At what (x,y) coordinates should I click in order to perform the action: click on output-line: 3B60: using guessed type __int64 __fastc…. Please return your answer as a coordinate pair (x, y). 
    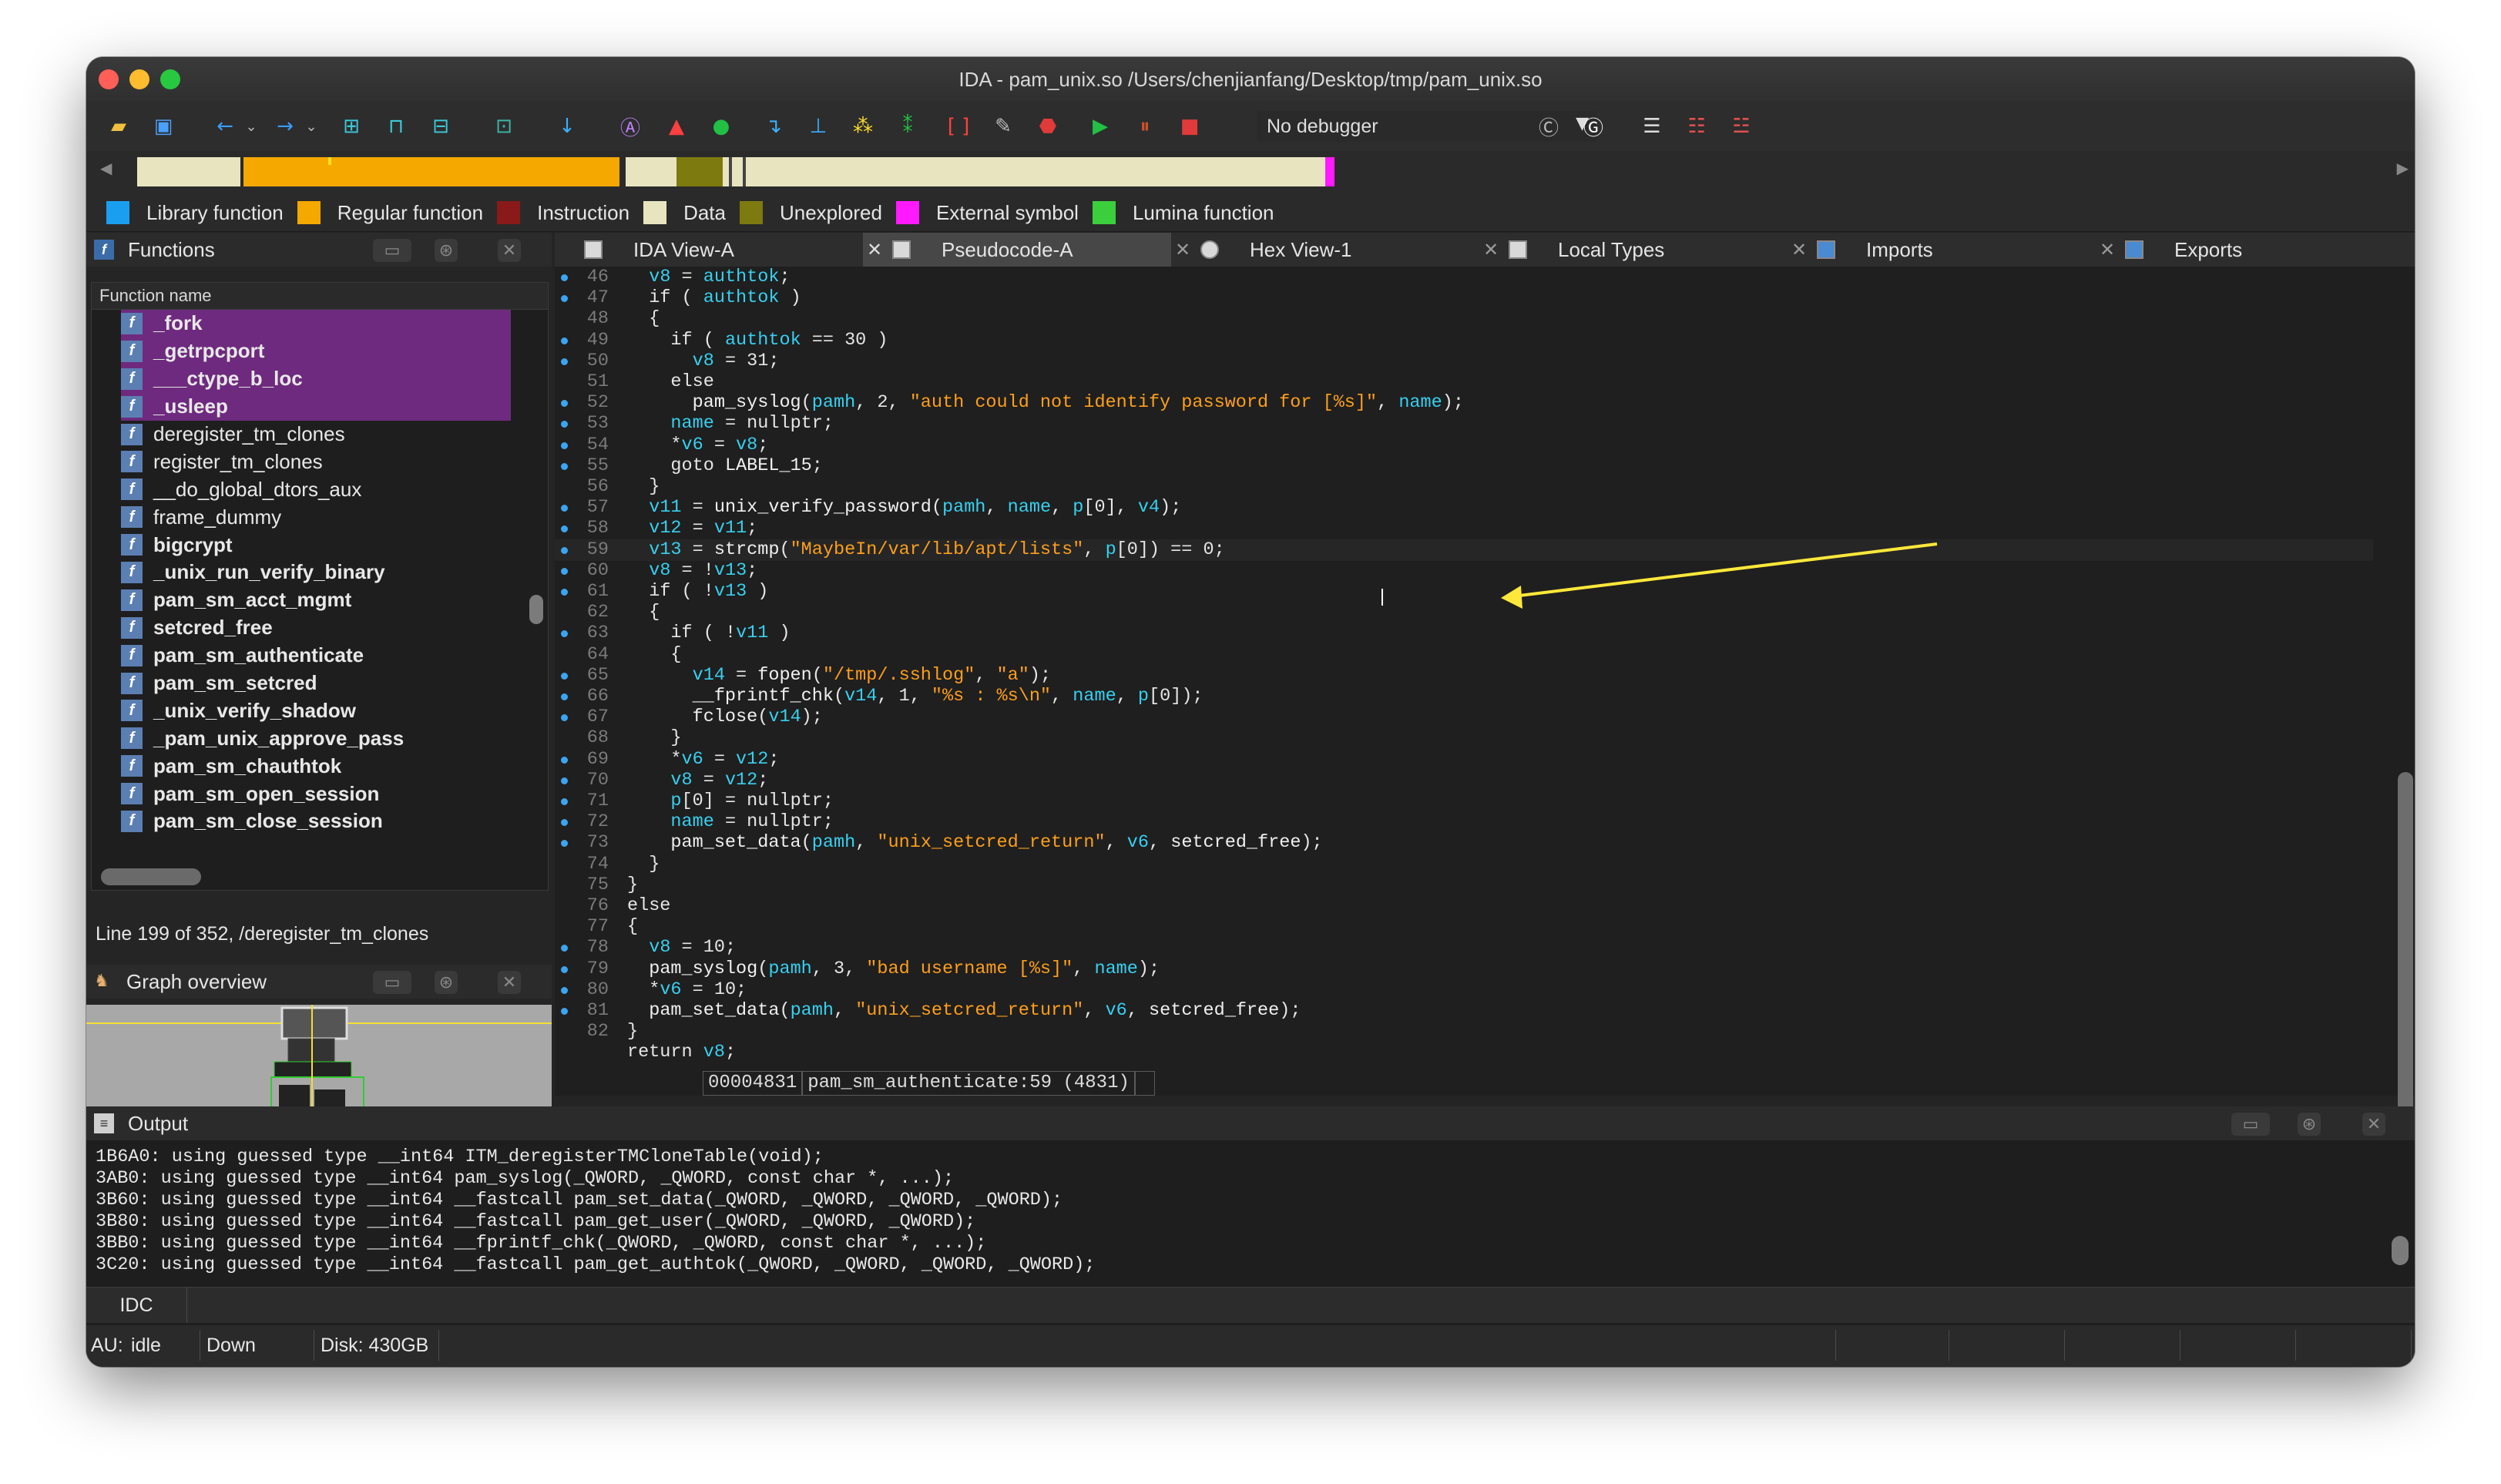
    Looking at the image, I should click on (579, 1200).